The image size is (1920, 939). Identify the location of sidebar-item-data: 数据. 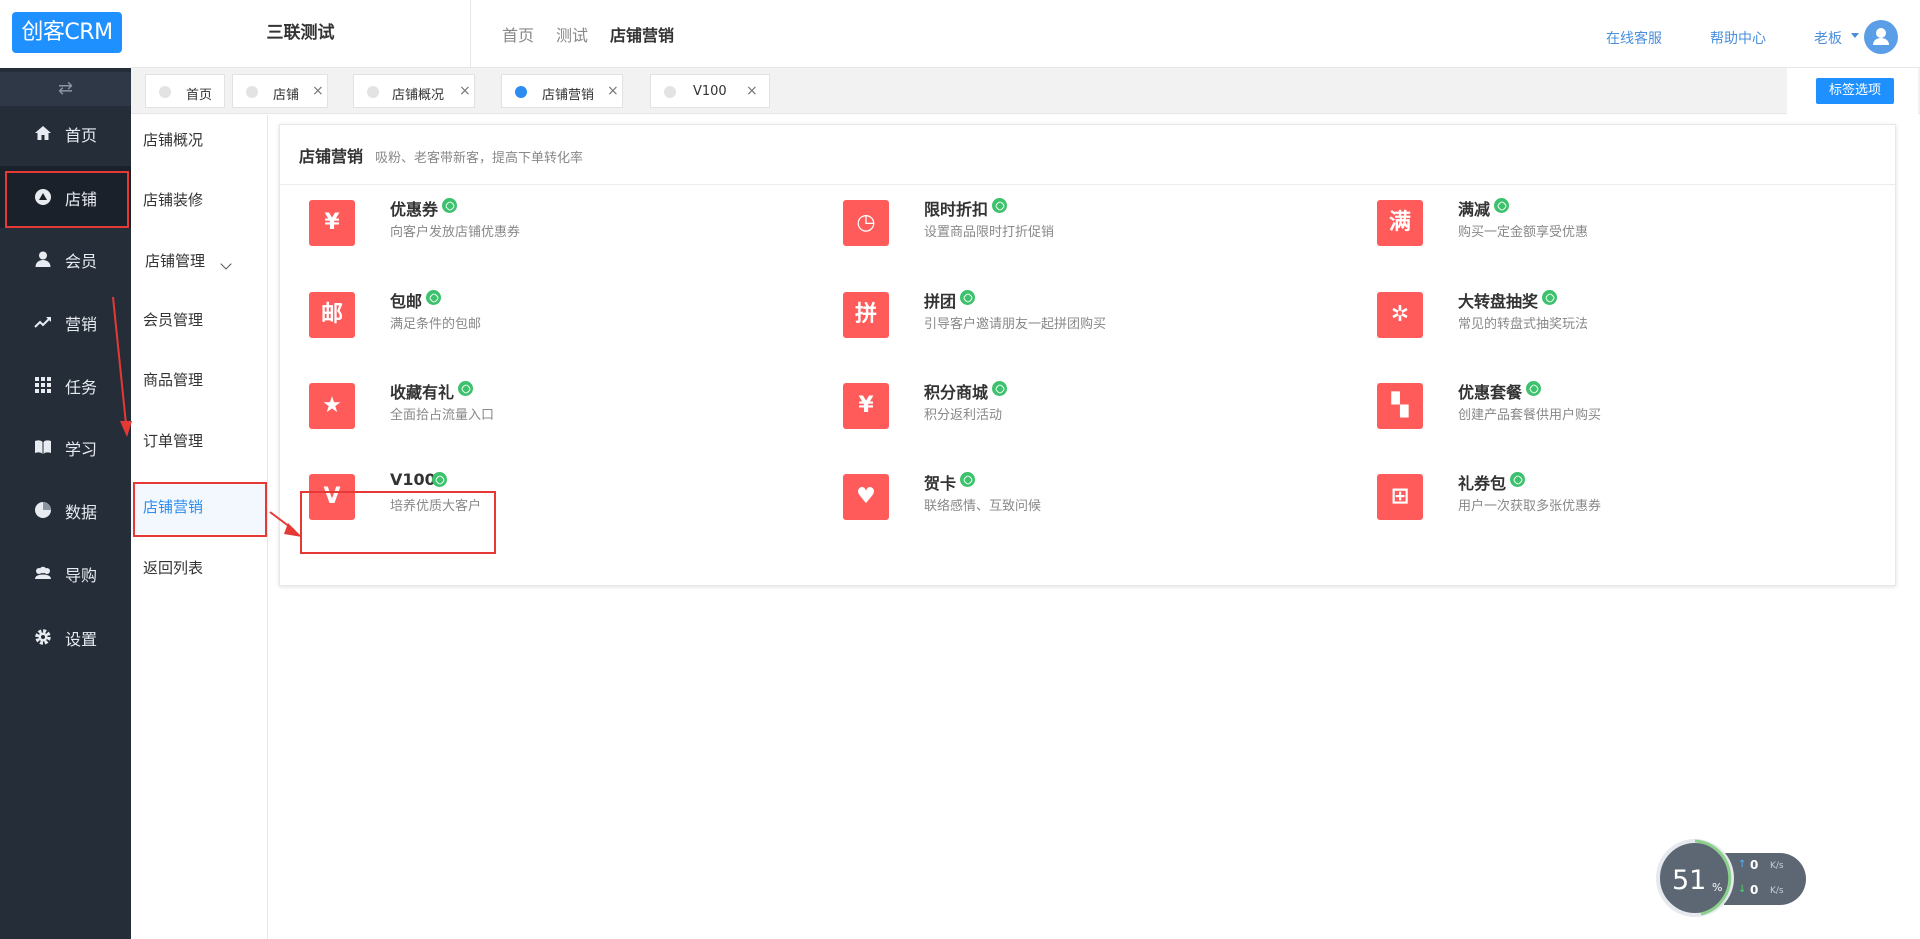
(65, 510).